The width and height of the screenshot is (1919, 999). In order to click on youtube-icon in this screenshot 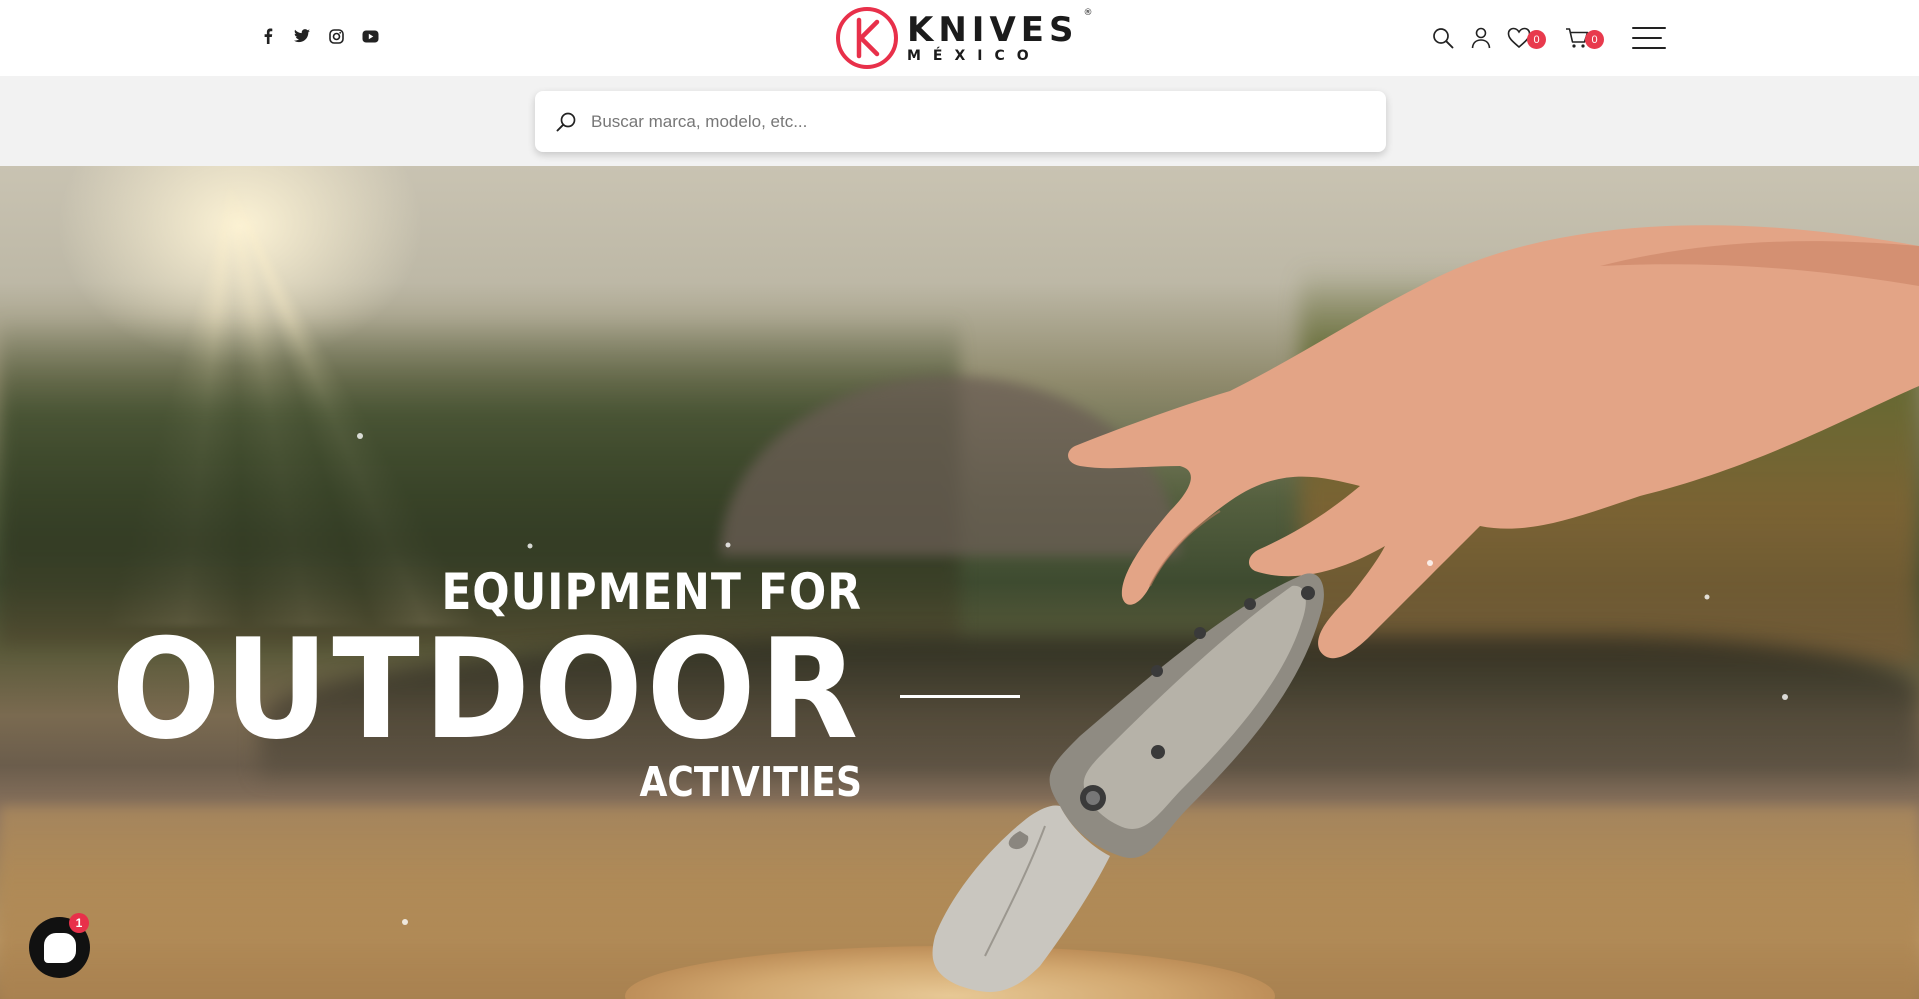, I will do `click(370, 36)`.